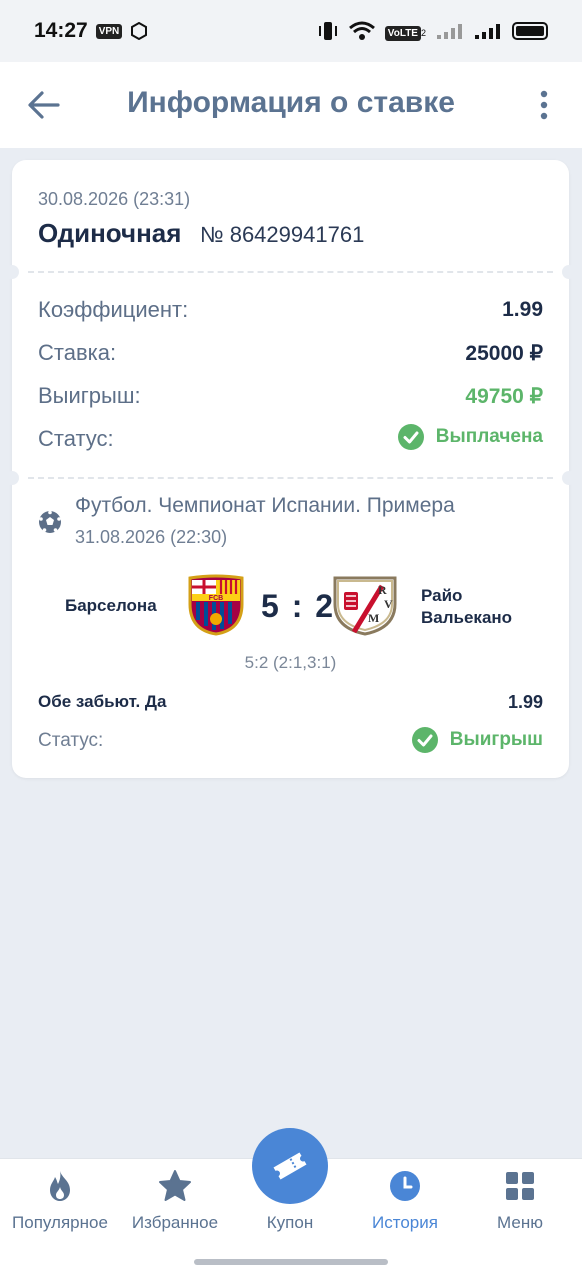 Image resolution: width=582 pixels, height=1280 pixels. I want to click on nav-menu: Меню, so click(520, 1204).